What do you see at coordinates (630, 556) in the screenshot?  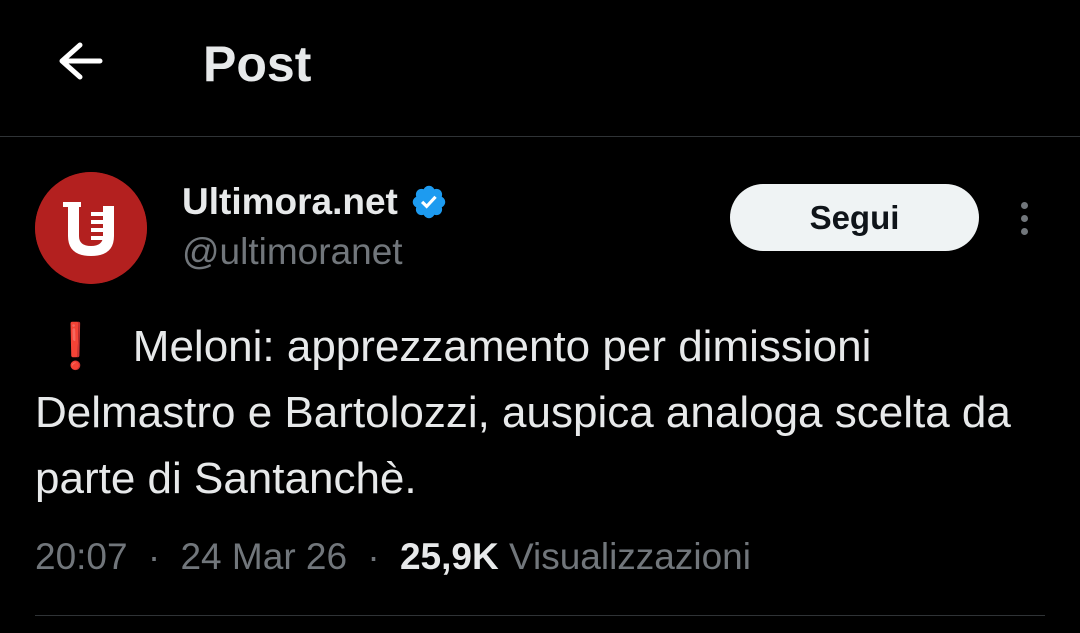 I see `views-label: Visualizzazioni` at bounding box center [630, 556].